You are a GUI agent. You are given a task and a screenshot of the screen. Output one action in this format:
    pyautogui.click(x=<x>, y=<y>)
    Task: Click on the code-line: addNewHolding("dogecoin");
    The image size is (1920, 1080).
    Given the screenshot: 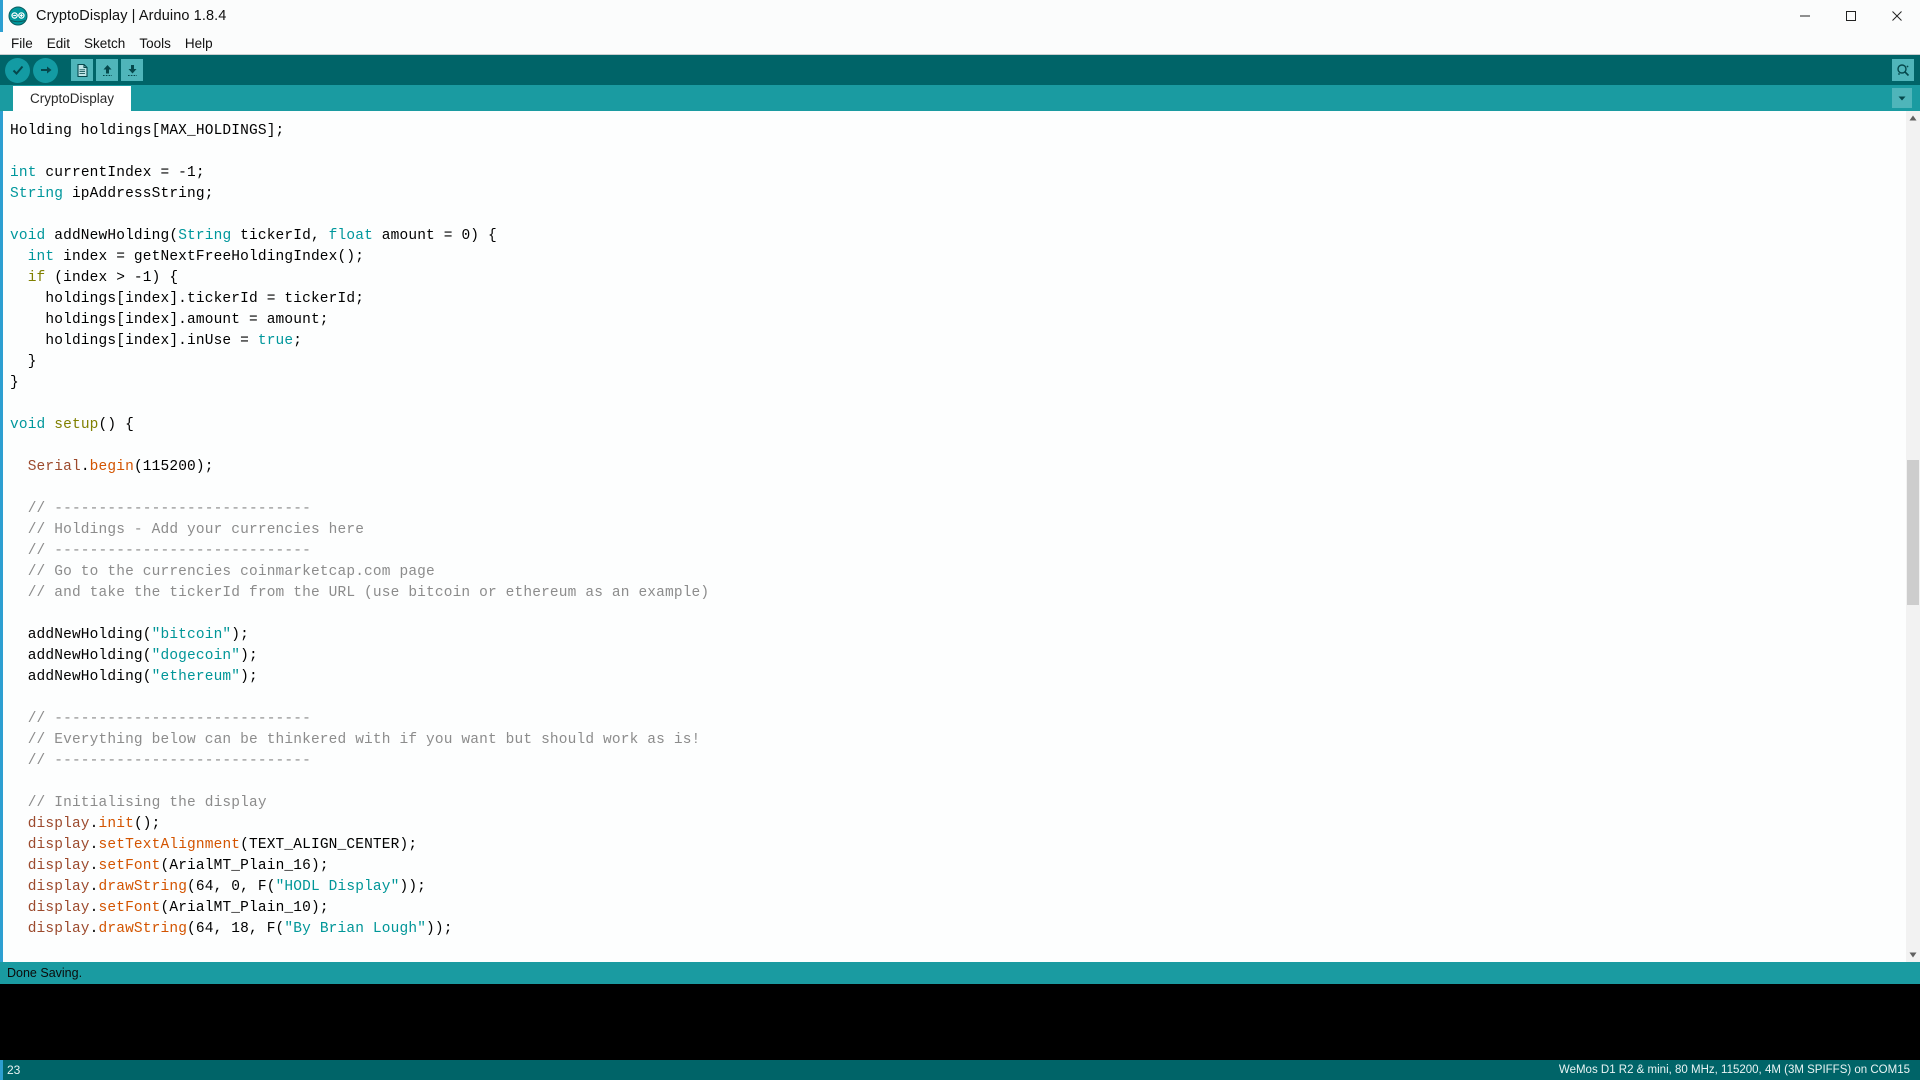 What is the action you would take?
    pyautogui.click(x=965, y=656)
    